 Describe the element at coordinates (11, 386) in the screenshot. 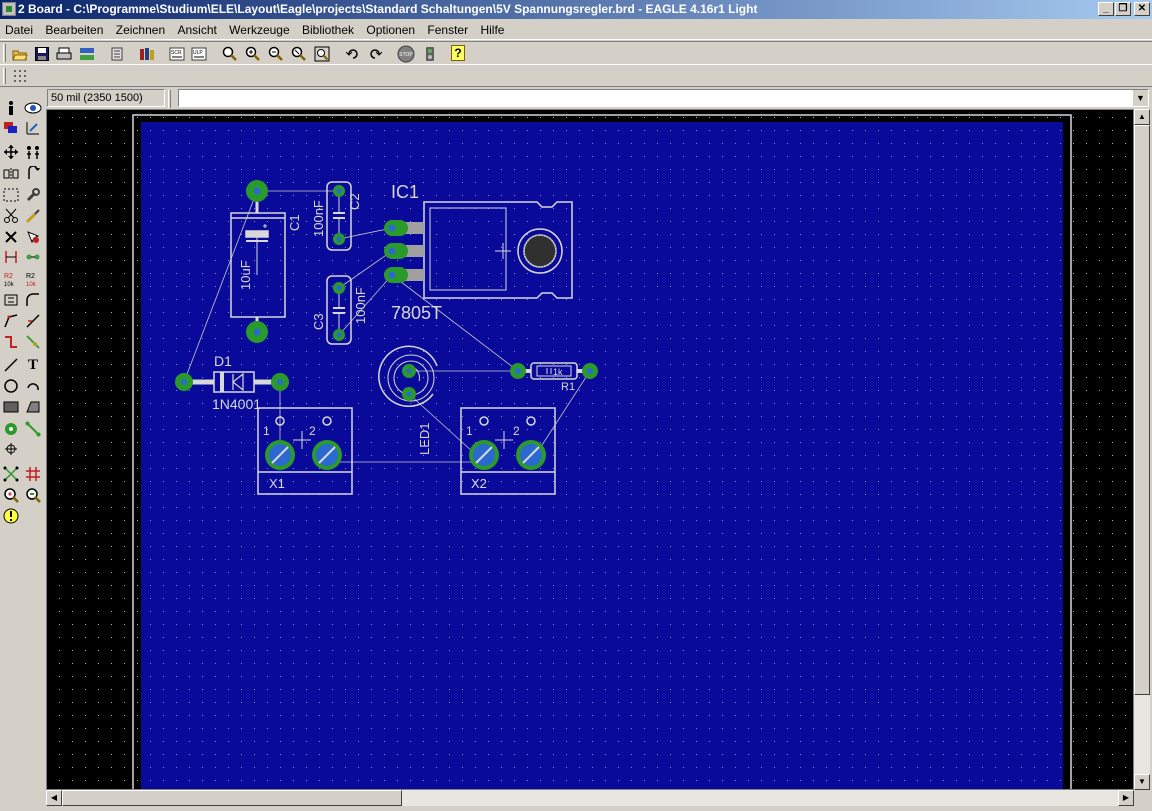

I see `circle-icon` at that location.